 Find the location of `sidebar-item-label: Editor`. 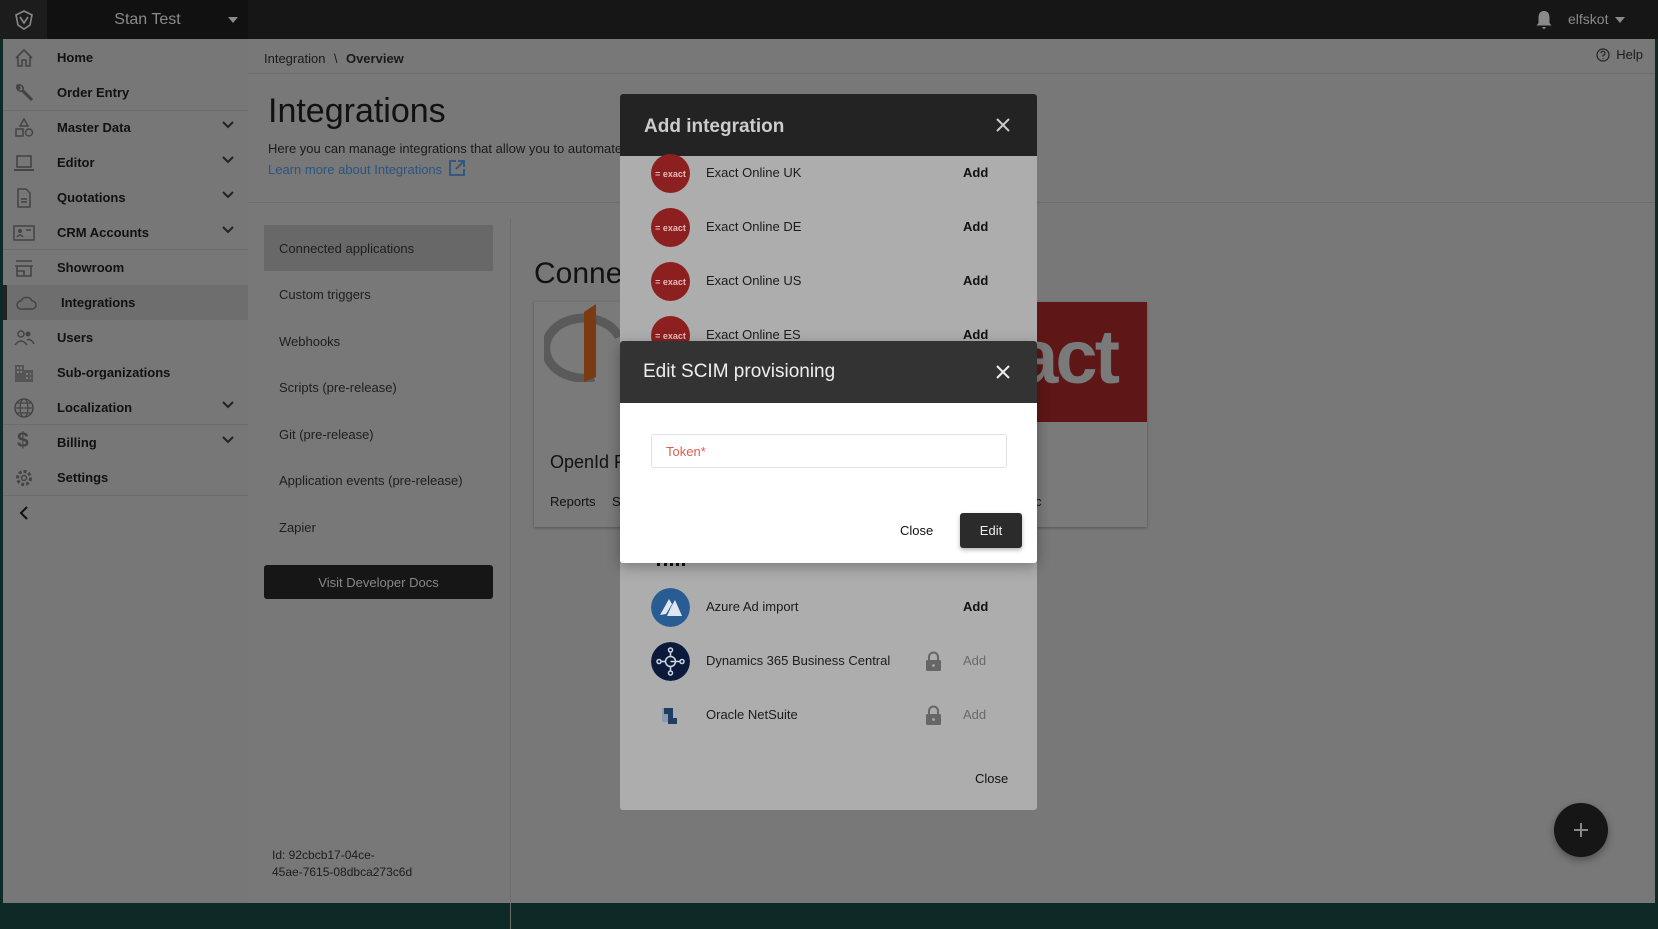

sidebar-item-label: Editor is located at coordinates (76, 162).